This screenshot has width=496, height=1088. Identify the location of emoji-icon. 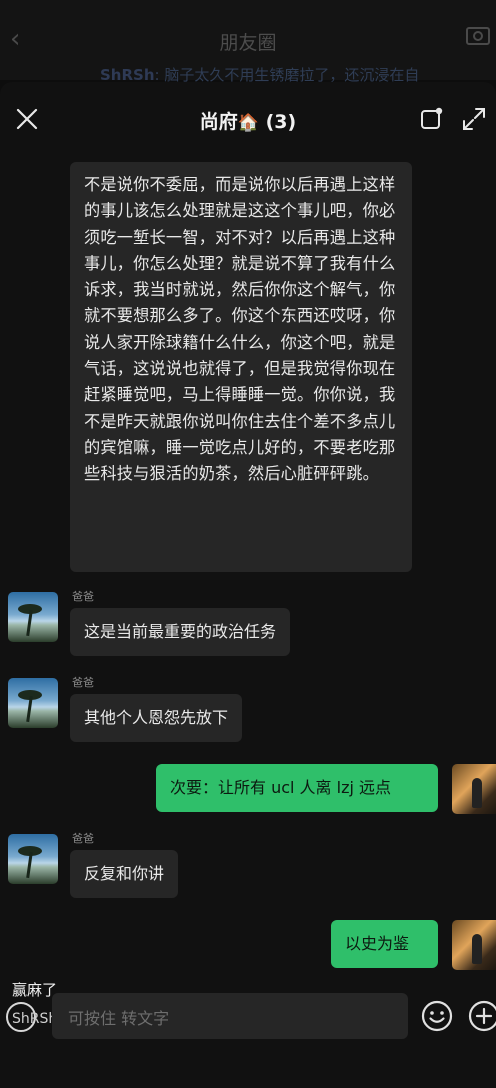
(437, 1016).